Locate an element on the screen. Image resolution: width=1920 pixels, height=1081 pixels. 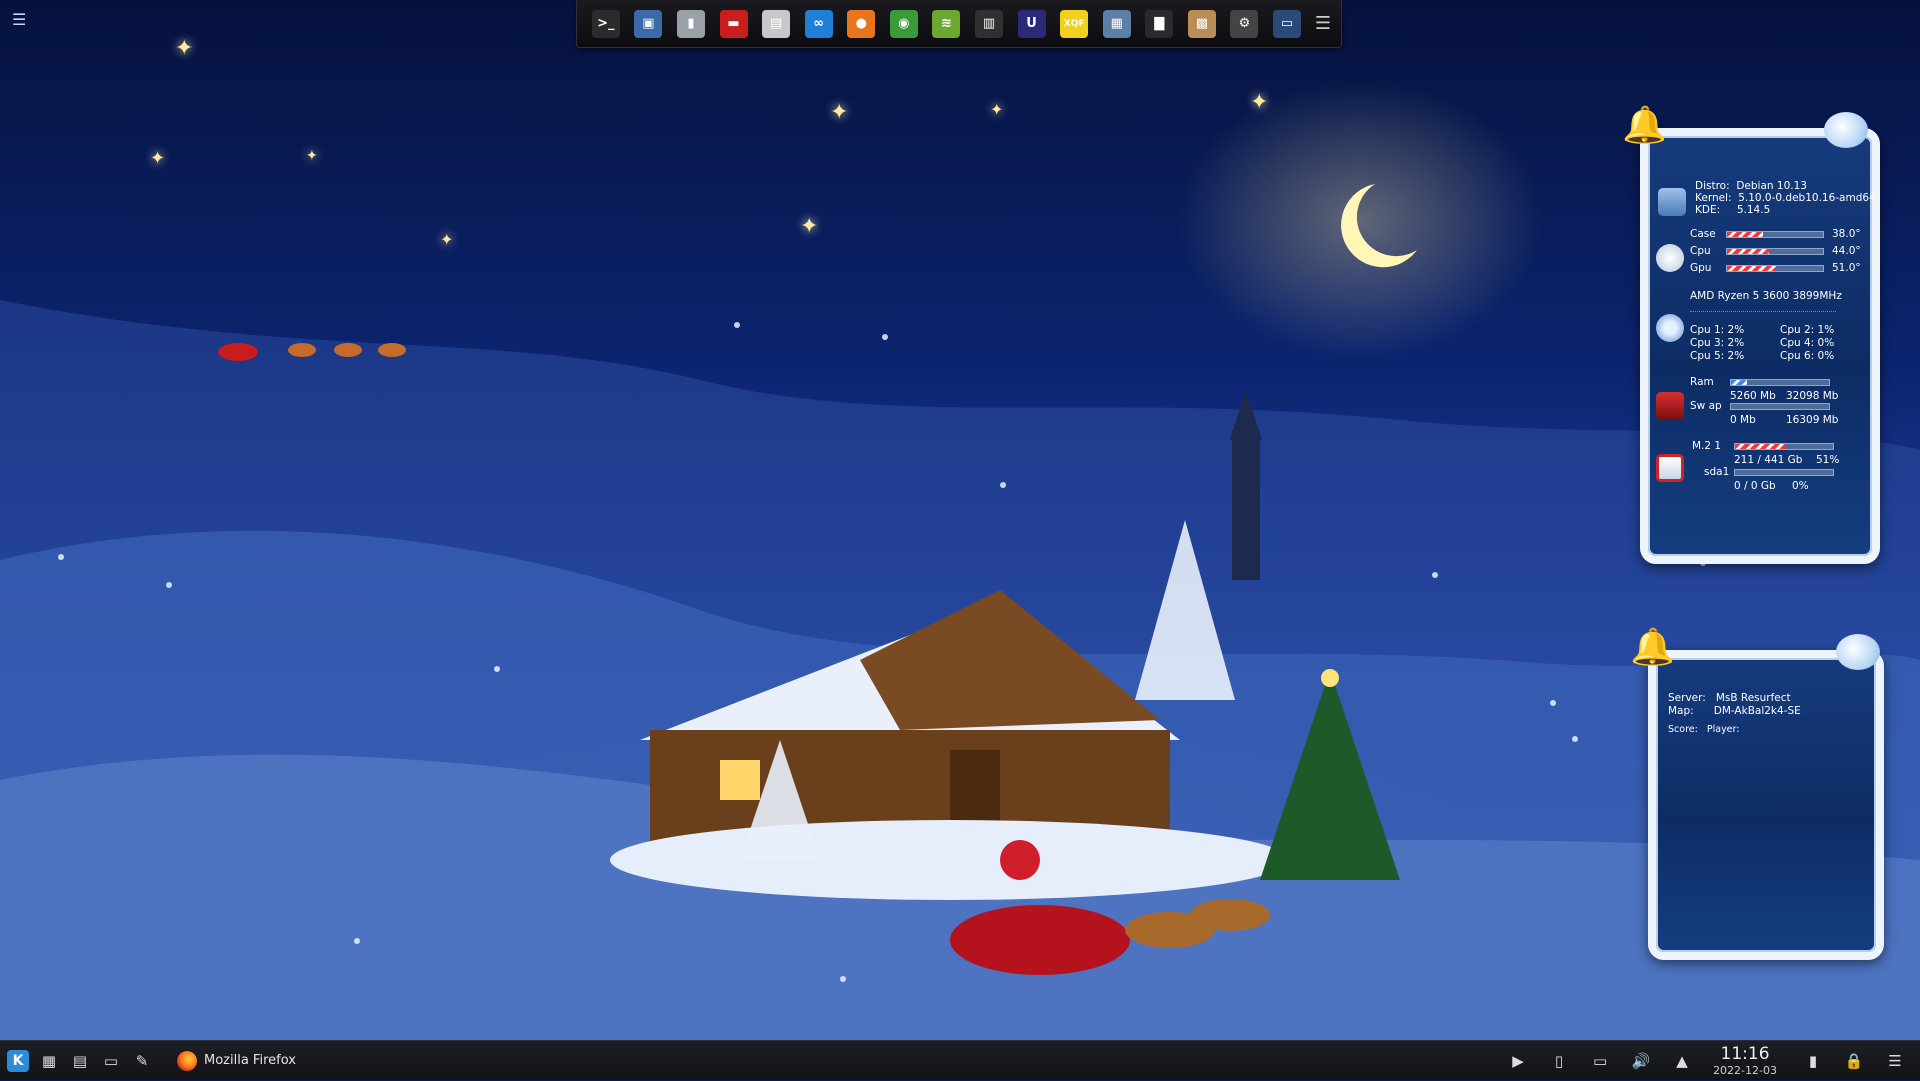
usb-device-icon: ▯ is located at coordinates (1559, 1061).